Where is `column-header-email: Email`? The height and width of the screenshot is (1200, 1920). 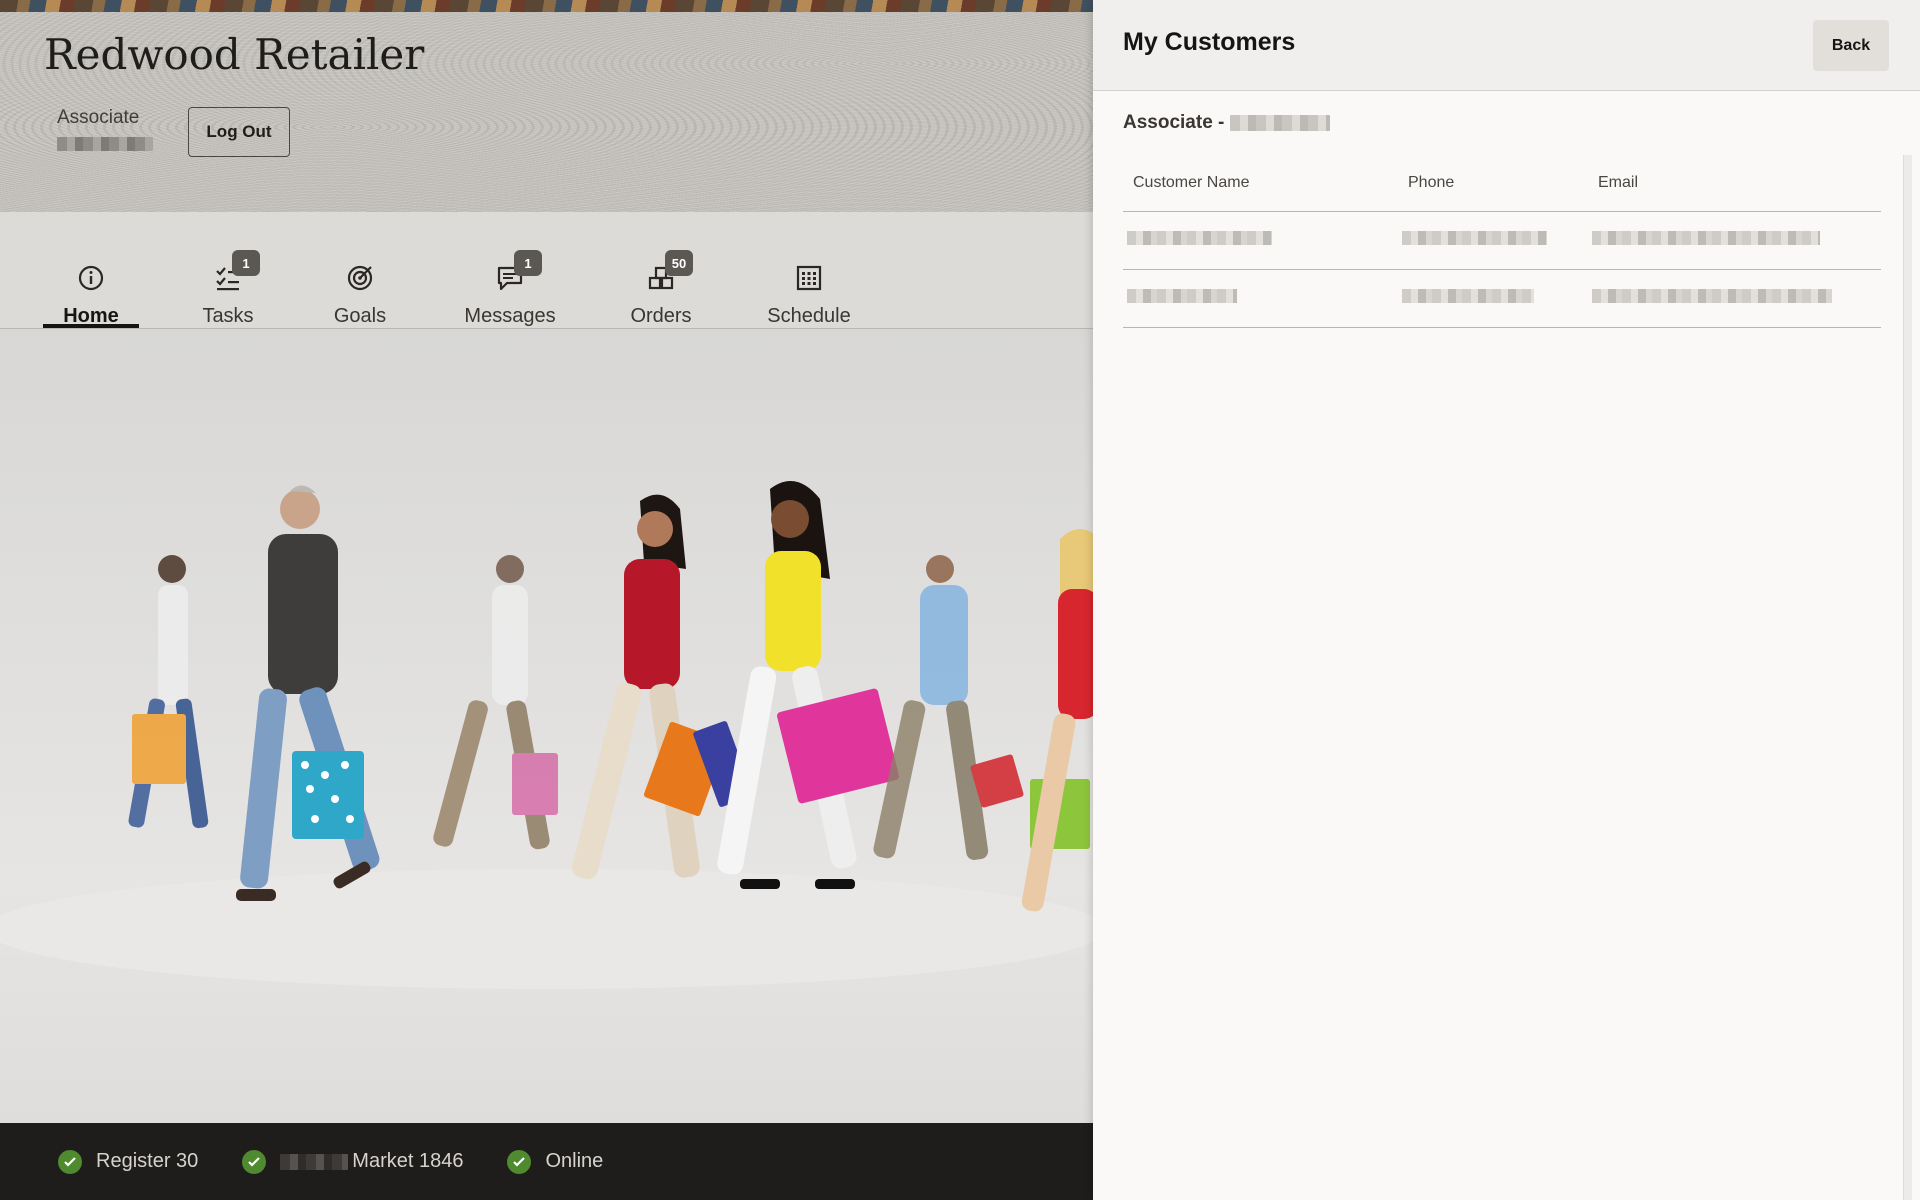 column-header-email: Email is located at coordinates (1734, 183).